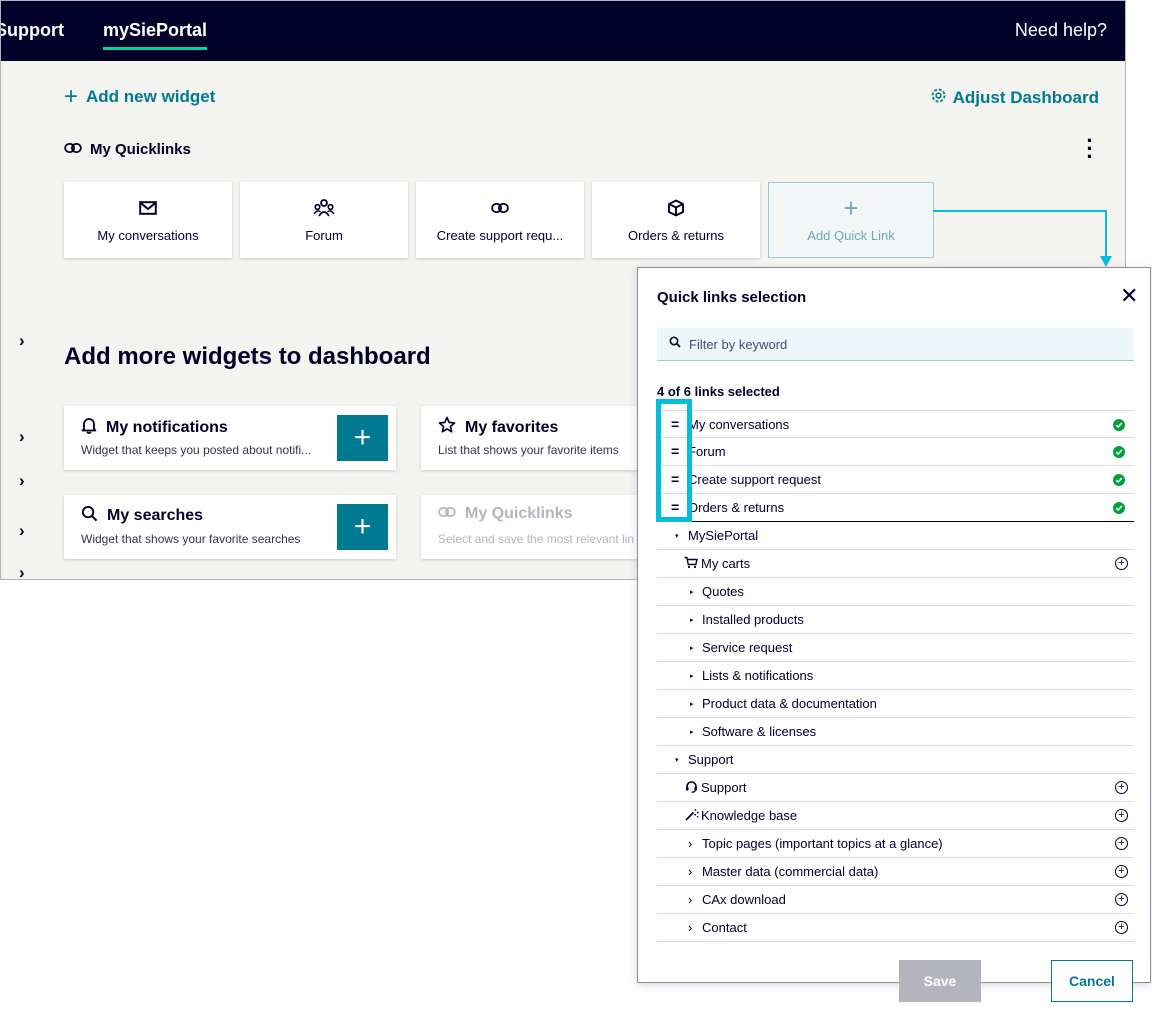  What do you see at coordinates (155, 35) in the screenshot?
I see `nav-mysieportal: mySiePortal` at bounding box center [155, 35].